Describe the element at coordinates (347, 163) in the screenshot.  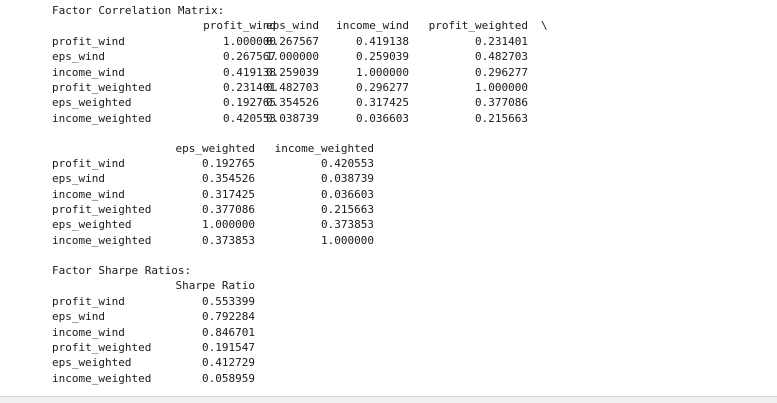
I see `correlation-value: 0.420553` at that location.